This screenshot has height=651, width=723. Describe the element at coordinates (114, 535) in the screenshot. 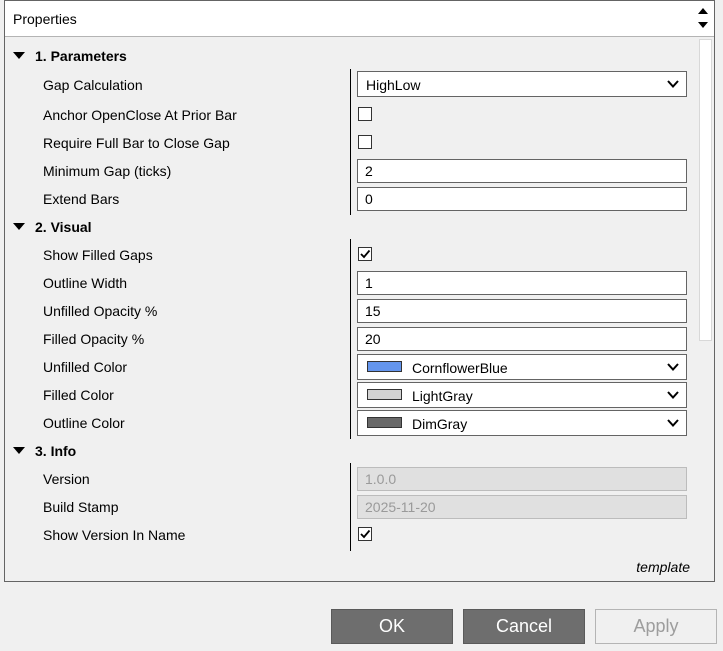

I see `label-show-version: Show Version In Name` at that location.